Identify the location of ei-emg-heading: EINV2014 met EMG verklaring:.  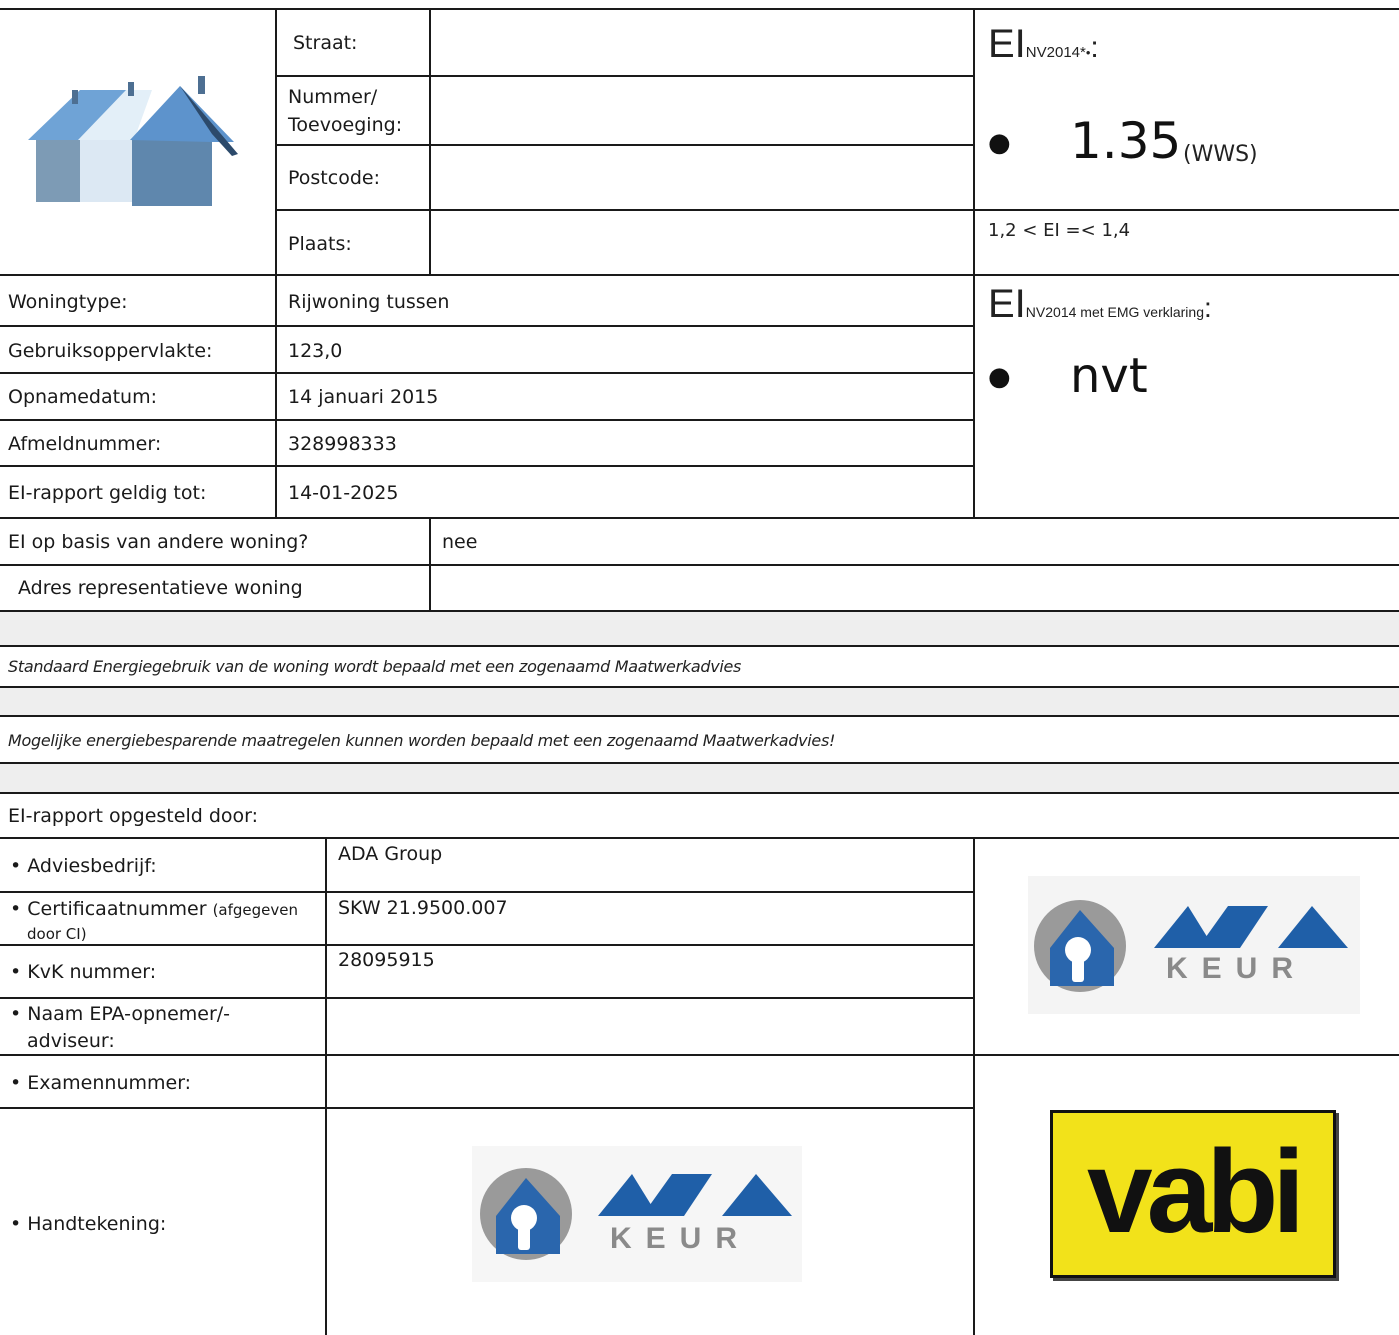
(1100, 304).